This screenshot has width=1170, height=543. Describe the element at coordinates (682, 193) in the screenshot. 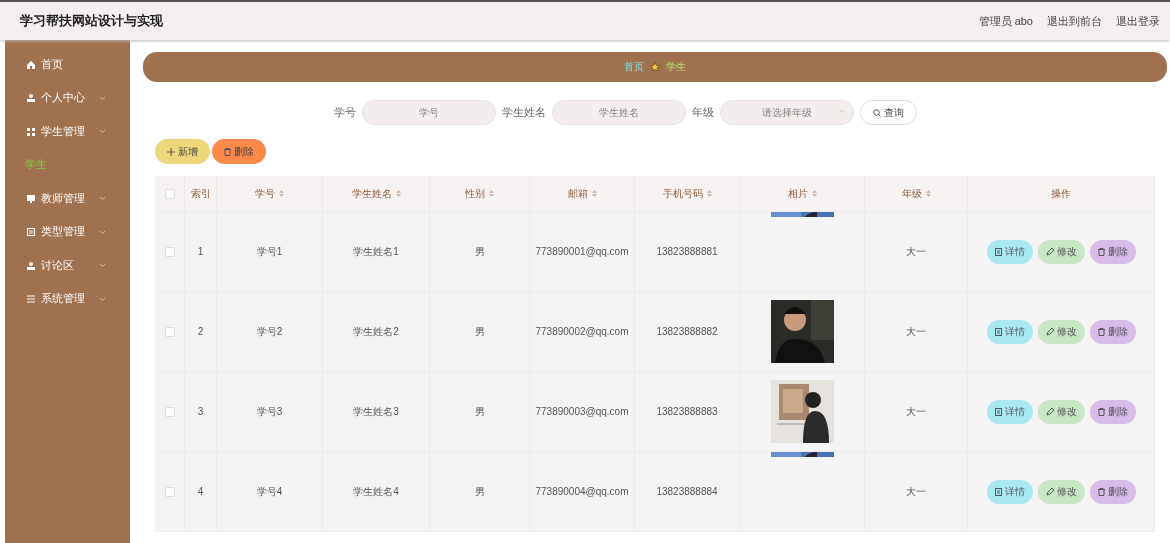

I see `column-header: 手机号码` at that location.